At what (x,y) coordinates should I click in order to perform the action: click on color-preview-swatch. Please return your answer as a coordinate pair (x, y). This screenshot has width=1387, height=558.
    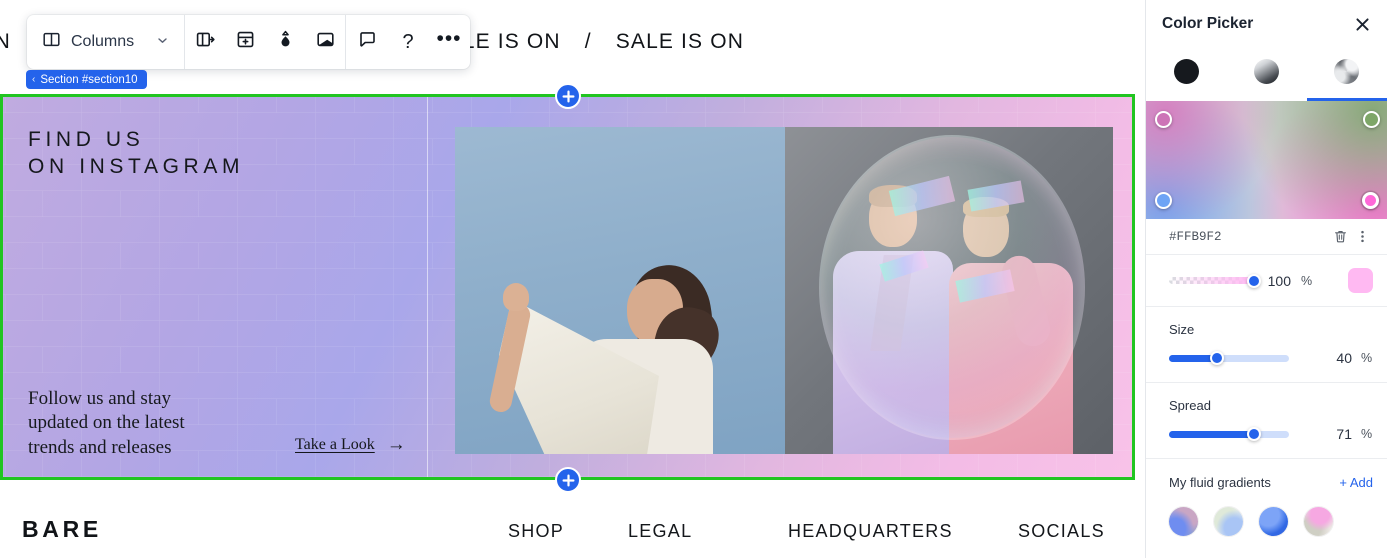
    Looking at the image, I should click on (1360, 280).